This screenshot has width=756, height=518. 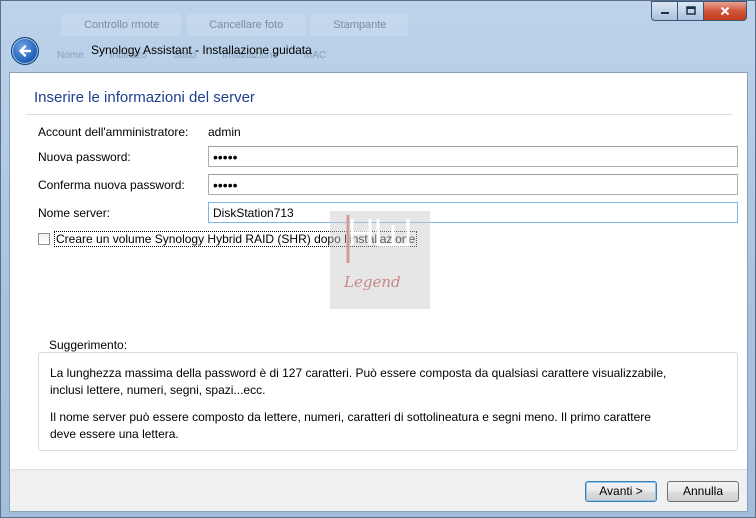 I want to click on page-title: Inserire le informazioni del server, so click(x=144, y=97).